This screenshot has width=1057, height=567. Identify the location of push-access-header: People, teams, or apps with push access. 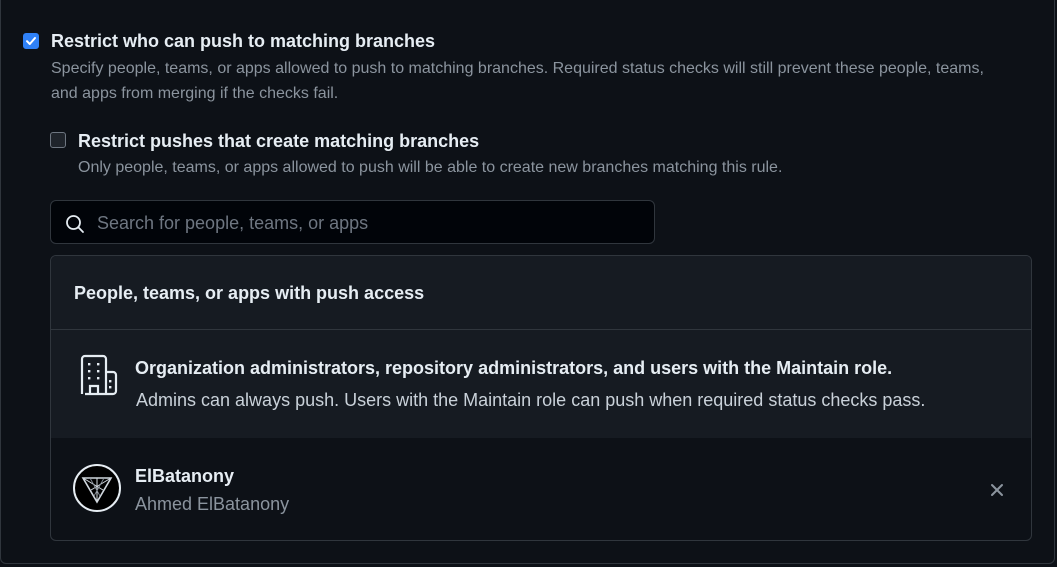
(541, 293).